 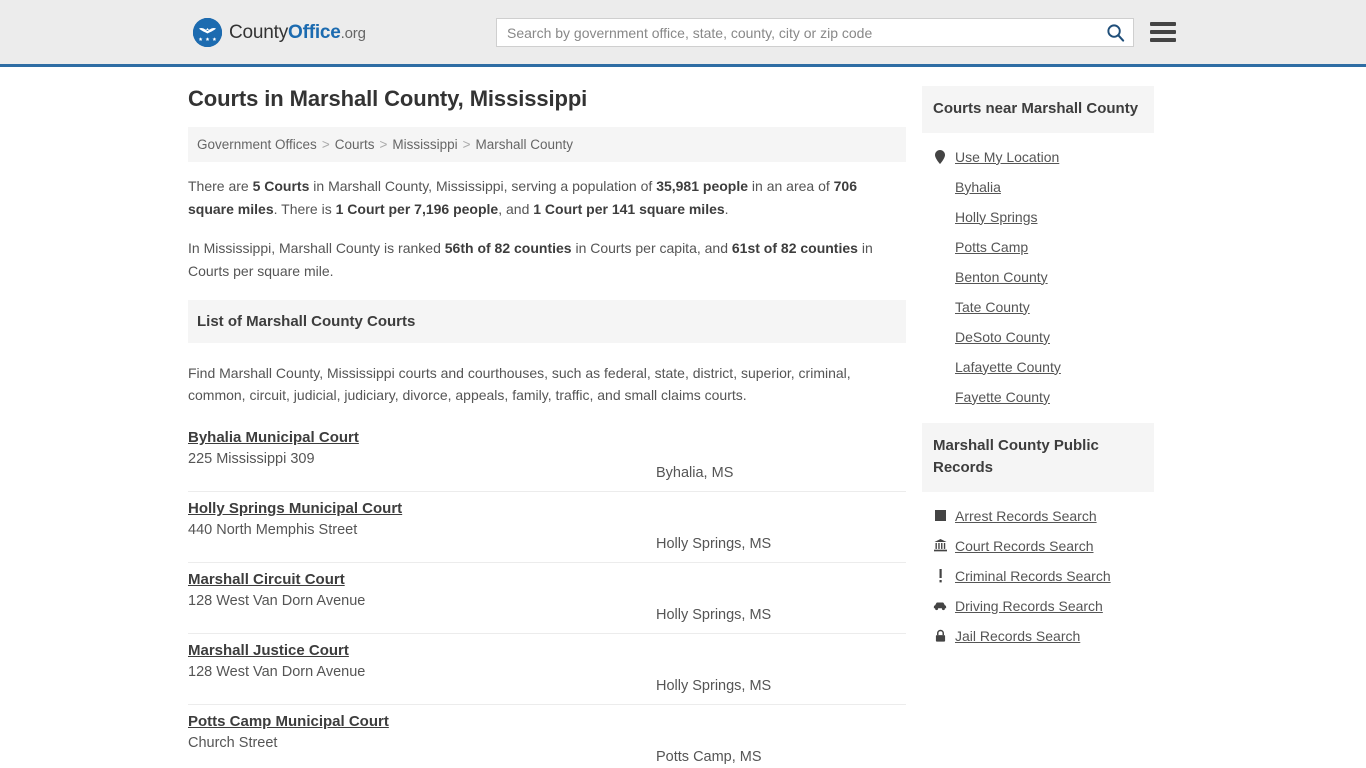 I want to click on hamburger-menu-button, so click(x=1163, y=32).